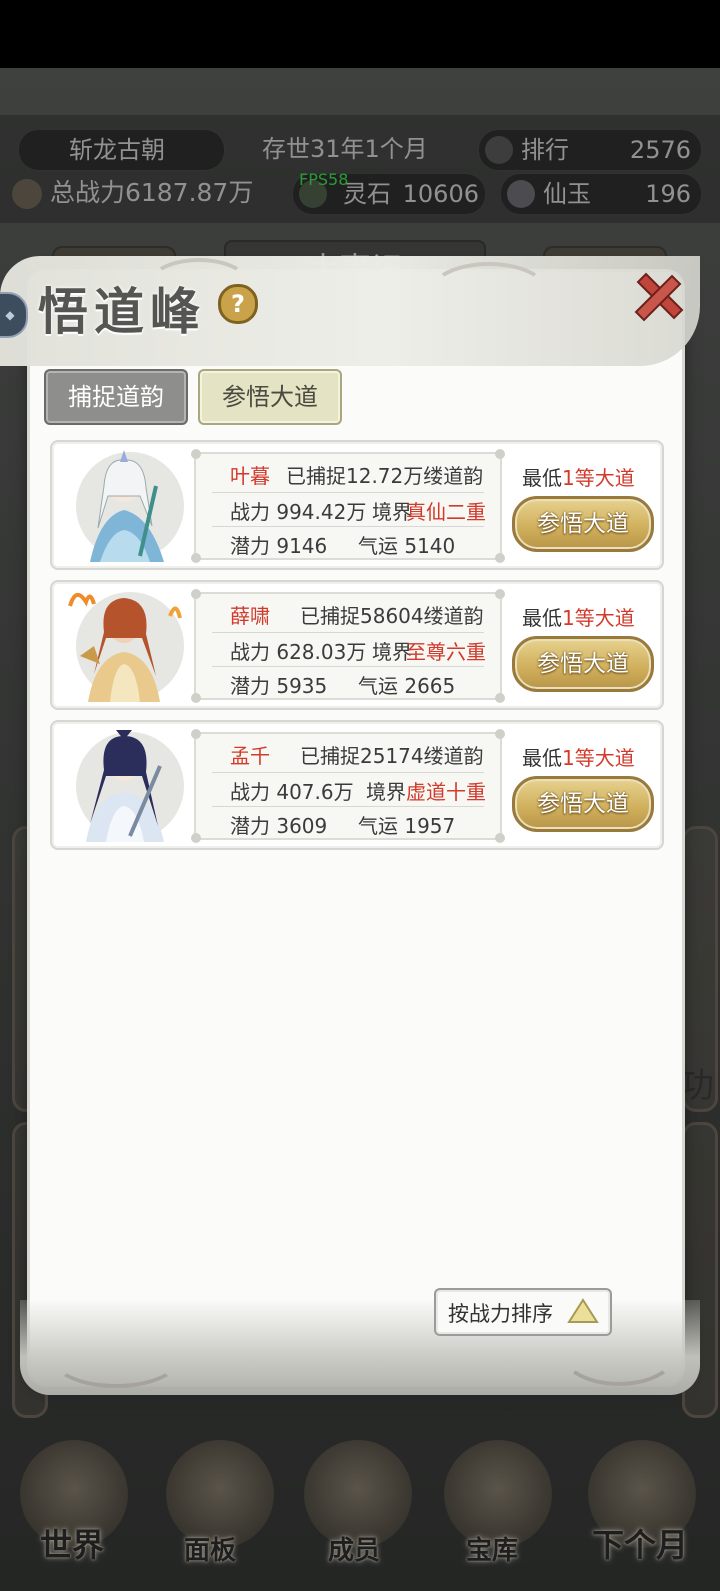 The image size is (720, 1591). What do you see at coordinates (446, 792) in the screenshot?
I see `realm-value: 虚道十重` at bounding box center [446, 792].